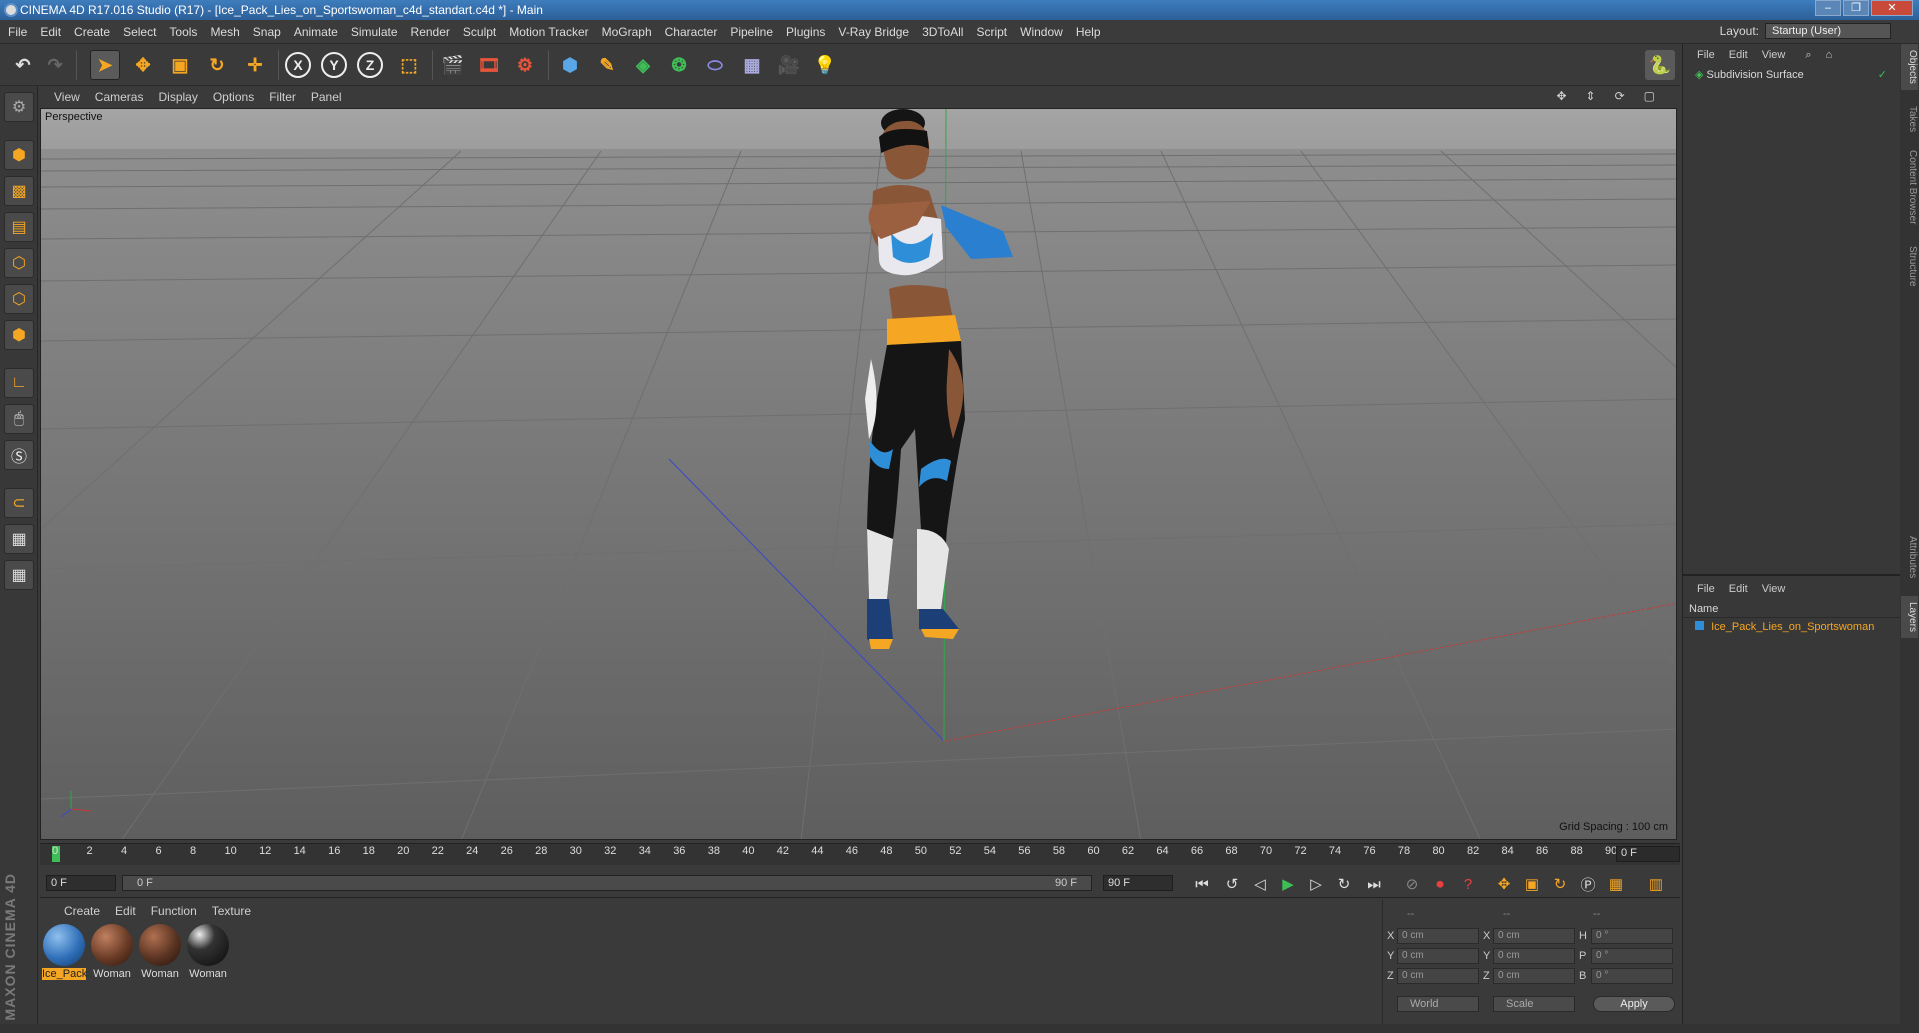  What do you see at coordinates (1438, 936) in the screenshot?
I see `position-x-field: 0 cm` at bounding box center [1438, 936].